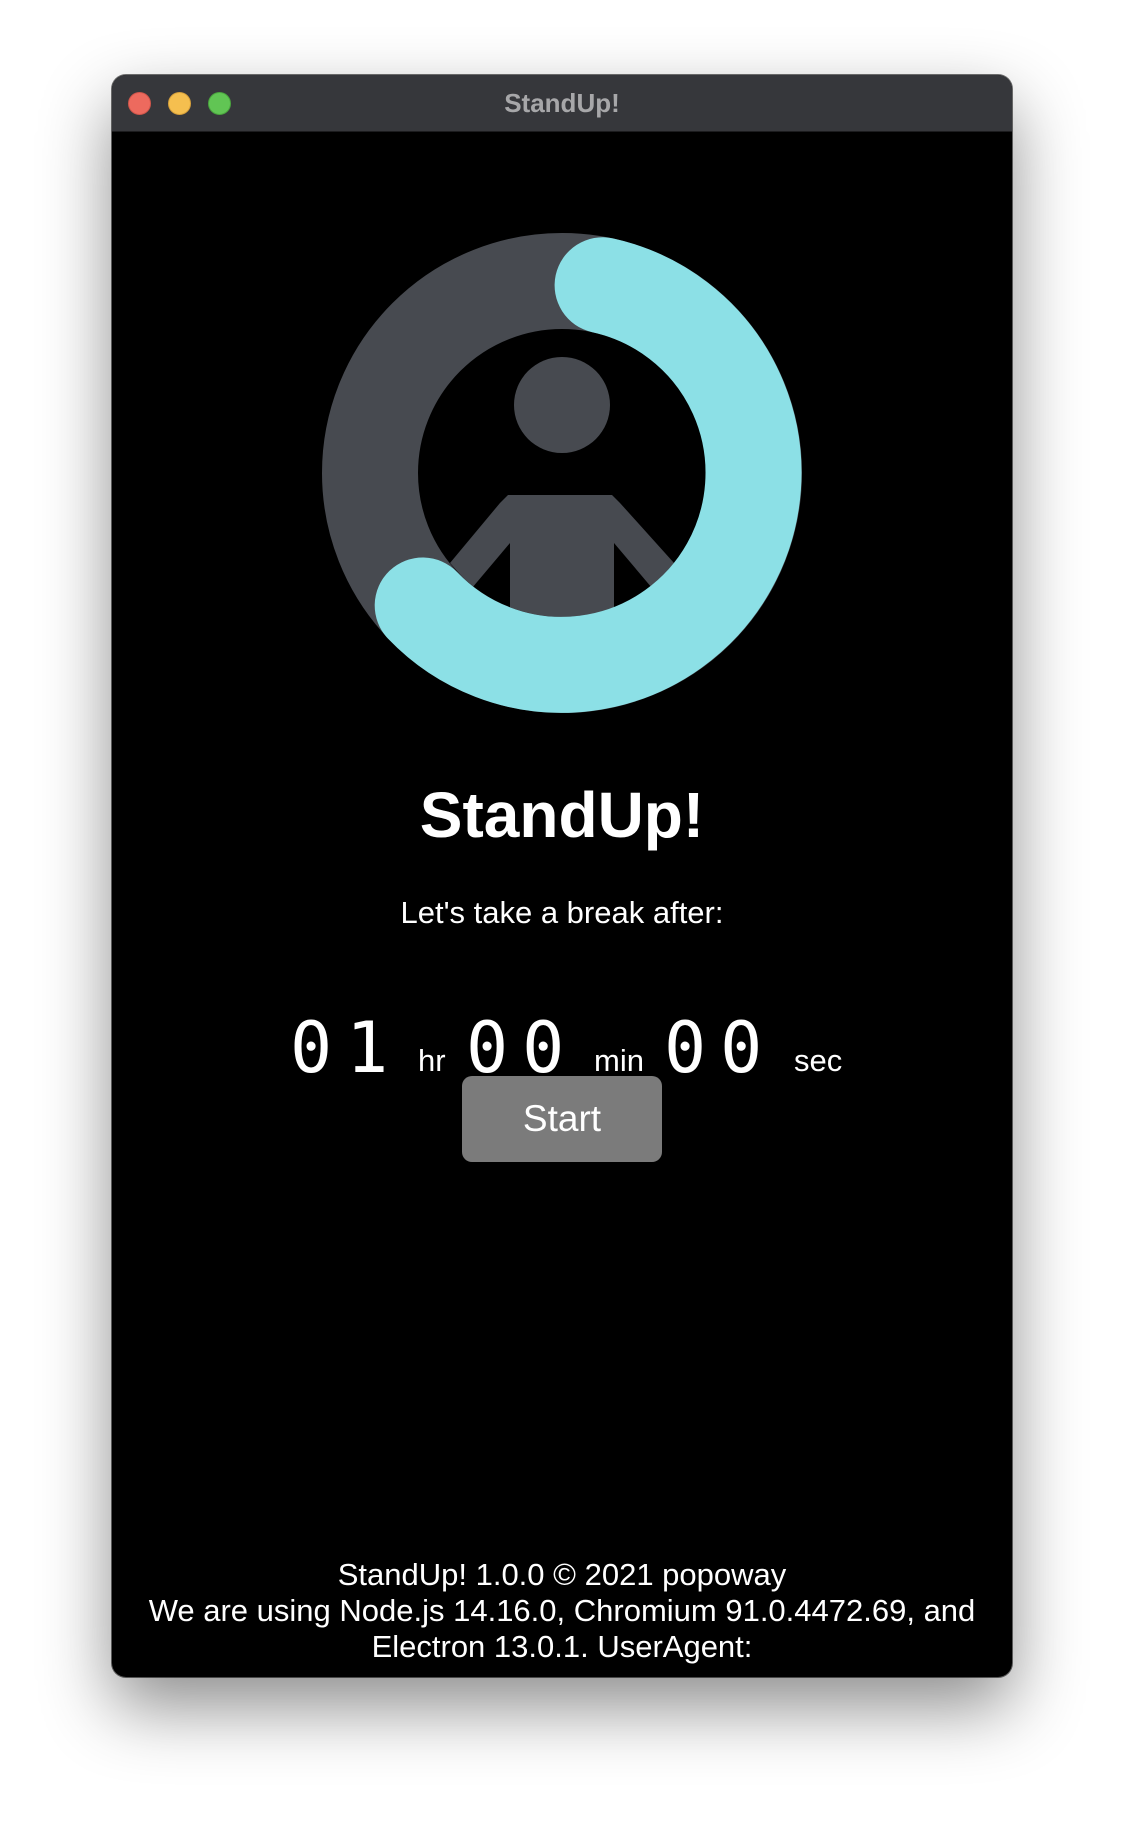 The image size is (1124, 1824). Describe the element at coordinates (432, 1060) in the screenshot. I see `hours-unit-label: hr` at that location.